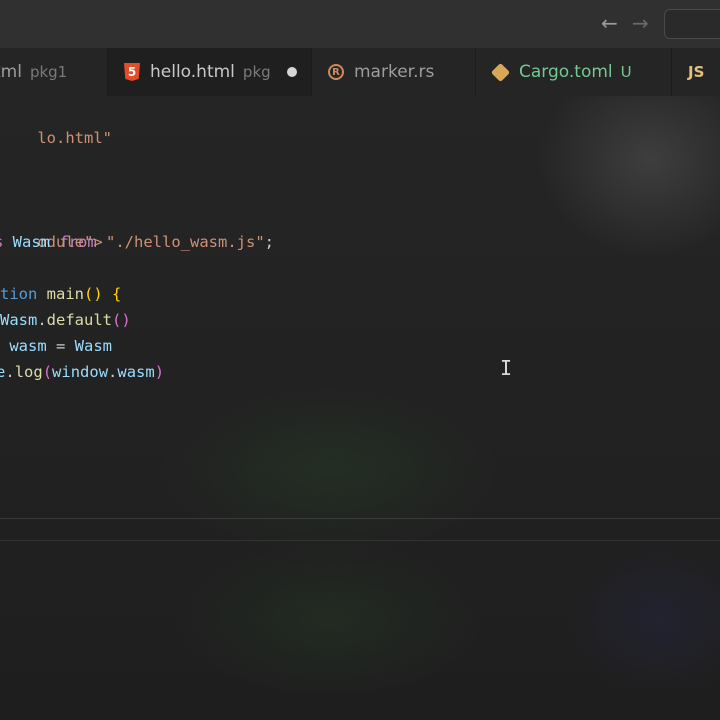  Describe the element at coordinates (61, 294) in the screenshot. I see `code-line: tion main() {` at that location.